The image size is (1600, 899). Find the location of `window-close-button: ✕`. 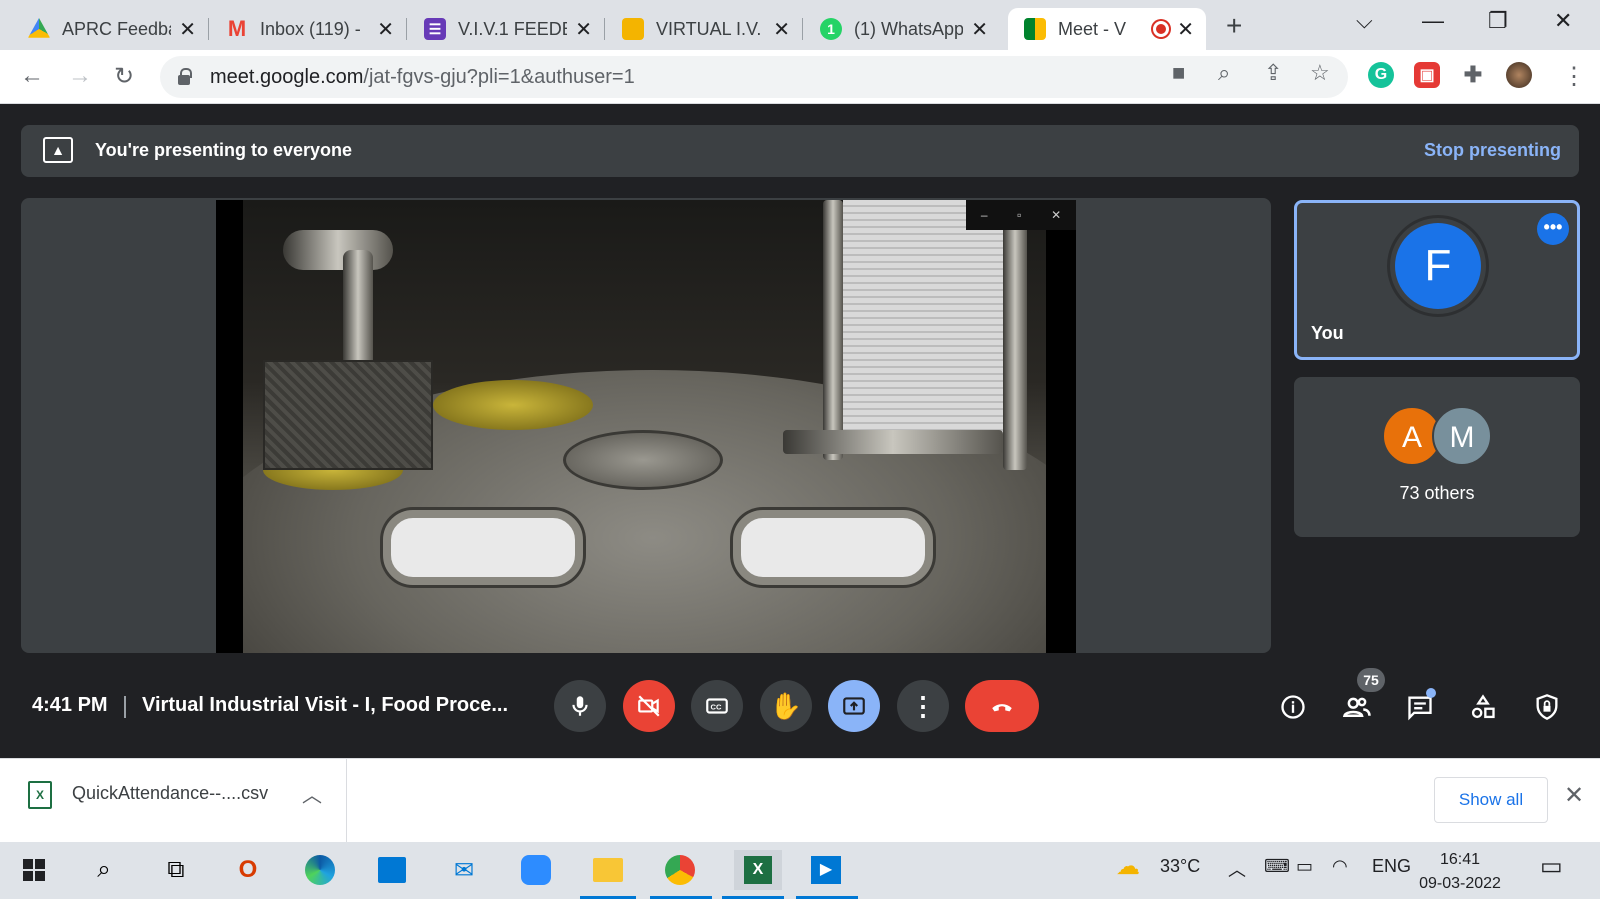

window-close-button: ✕ is located at coordinates (1563, 21).